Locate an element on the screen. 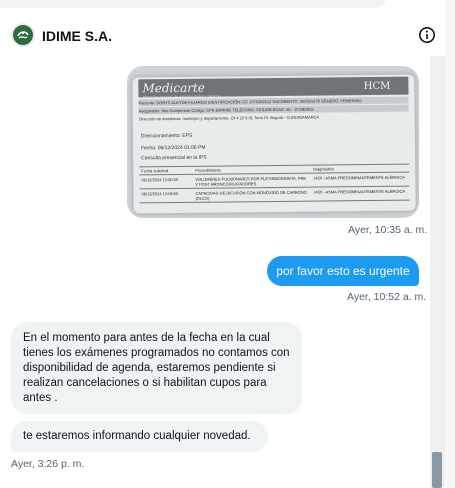 The height and width of the screenshot is (488, 455). document-direction: Direccionamiento: EPS is located at coordinates (166, 136).